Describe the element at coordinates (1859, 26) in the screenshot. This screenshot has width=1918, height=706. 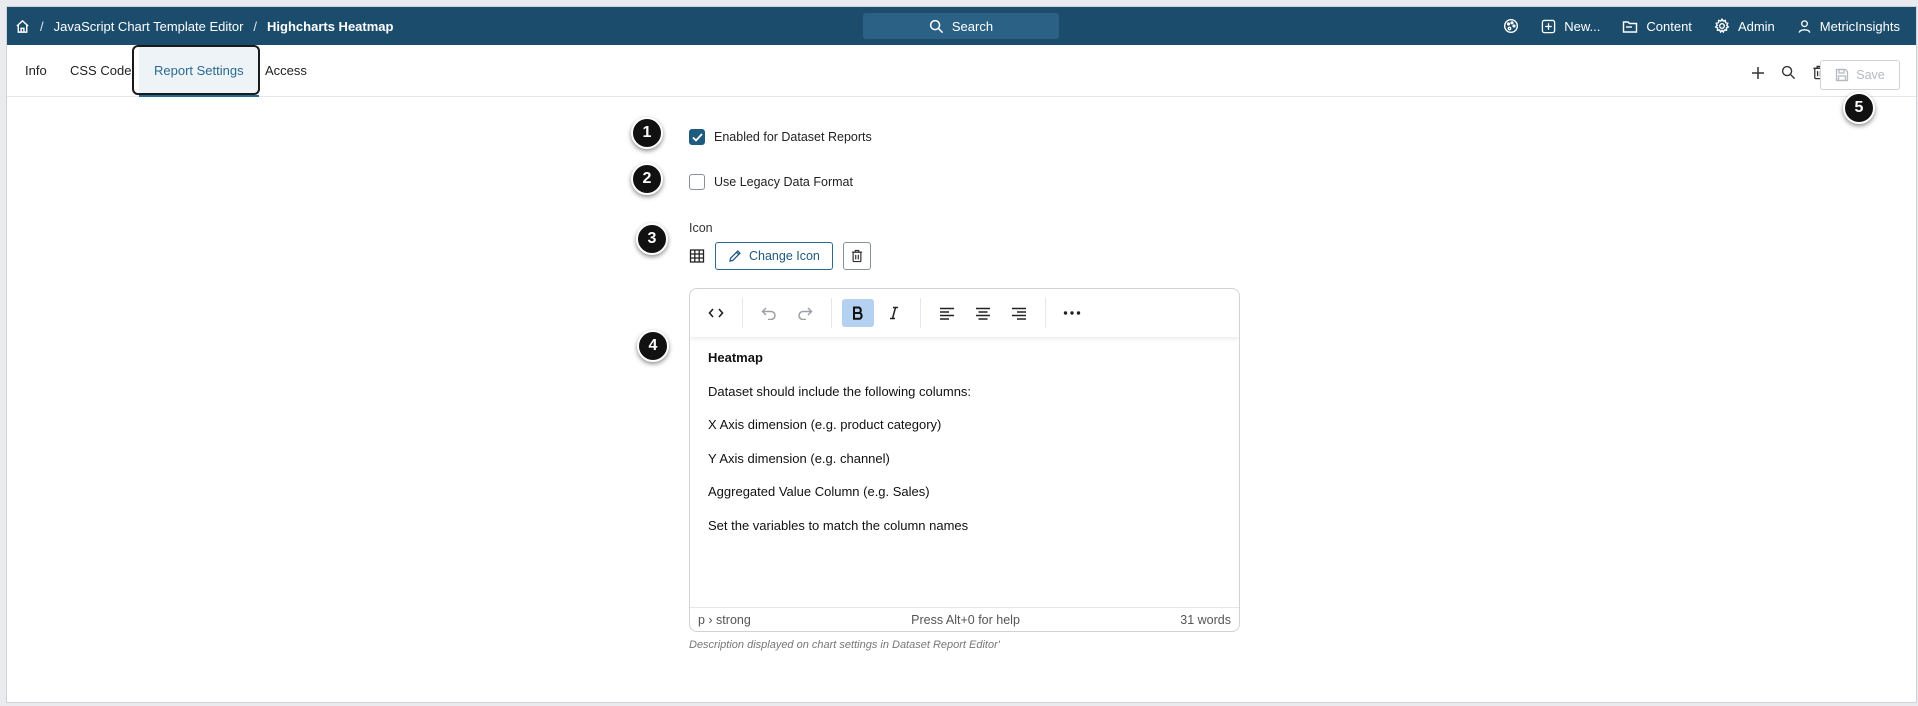
I see `user-label: MetricInsights` at that location.